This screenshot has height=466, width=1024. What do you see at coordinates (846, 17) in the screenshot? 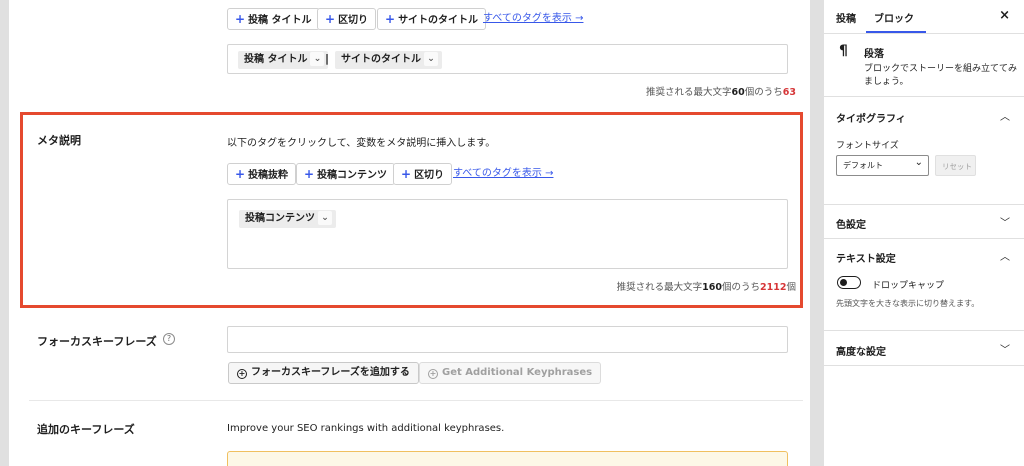
I see `tab-post: 投稿` at bounding box center [846, 17].